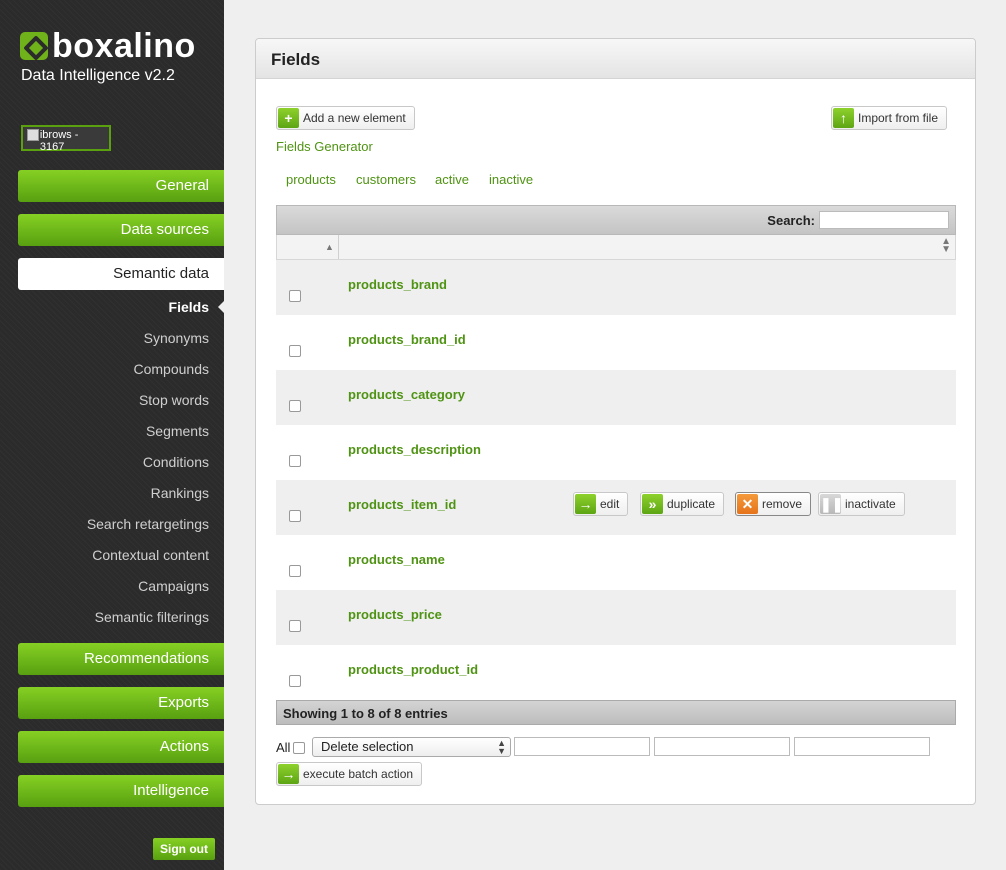 This screenshot has width=1006, height=870. Describe the element at coordinates (402, 504) in the screenshot. I see `field-name-link: products_item_id` at that location.